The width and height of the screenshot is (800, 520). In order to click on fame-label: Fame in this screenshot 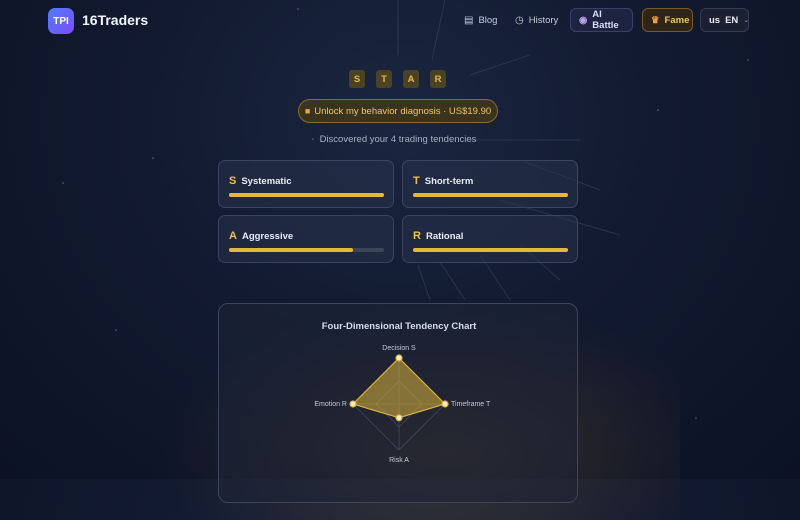, I will do `click(677, 20)`.